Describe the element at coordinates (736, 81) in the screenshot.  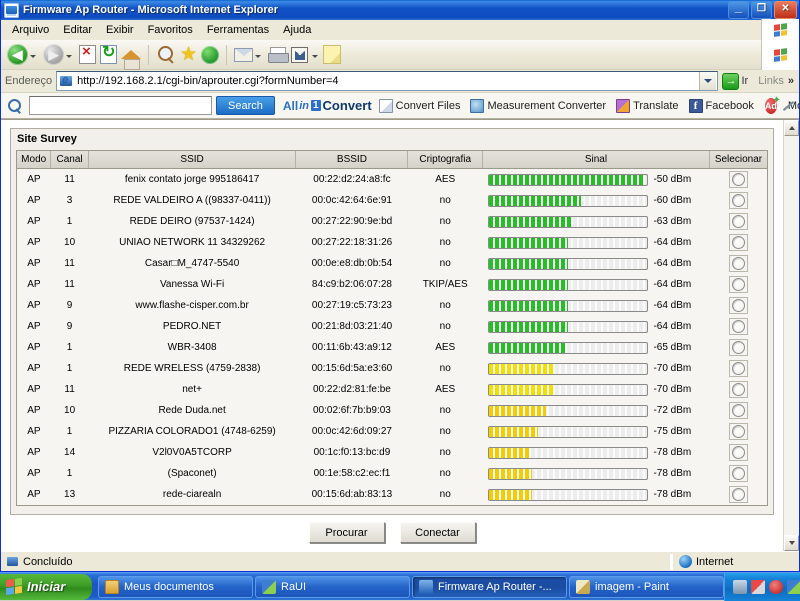
I see `go-button: → Ir` at that location.